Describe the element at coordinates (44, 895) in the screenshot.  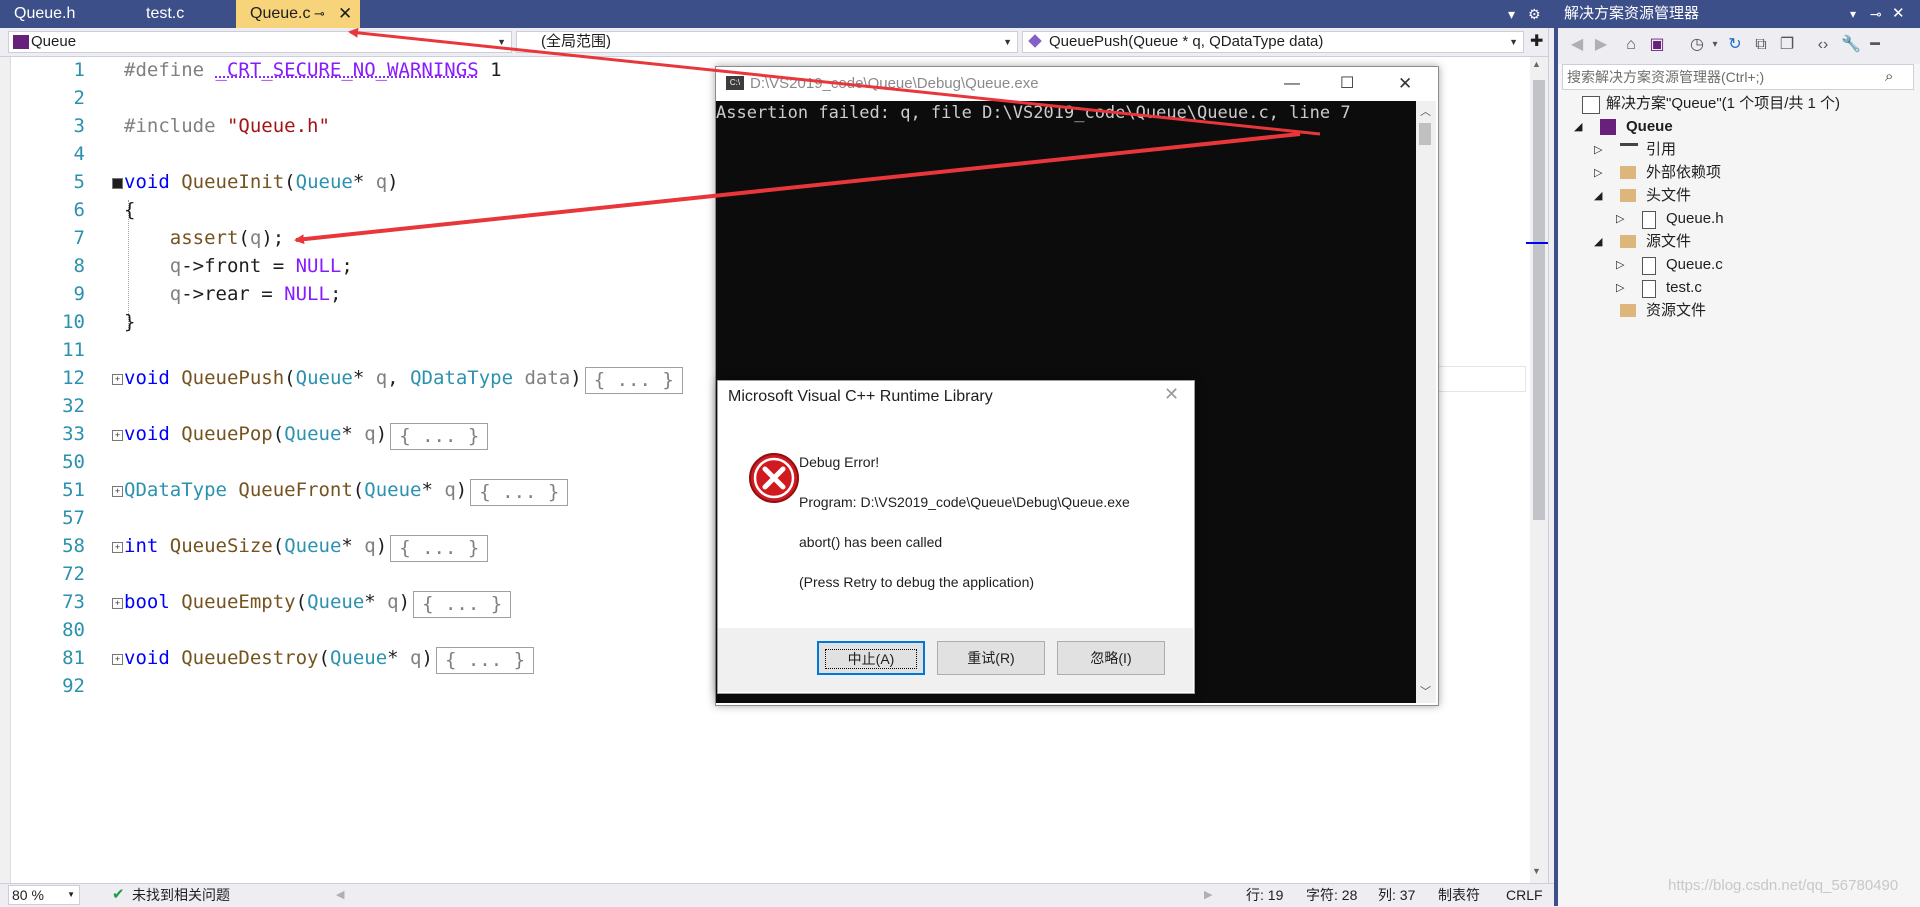
I see `zoom-dropdown: 80 % ▼` at that location.